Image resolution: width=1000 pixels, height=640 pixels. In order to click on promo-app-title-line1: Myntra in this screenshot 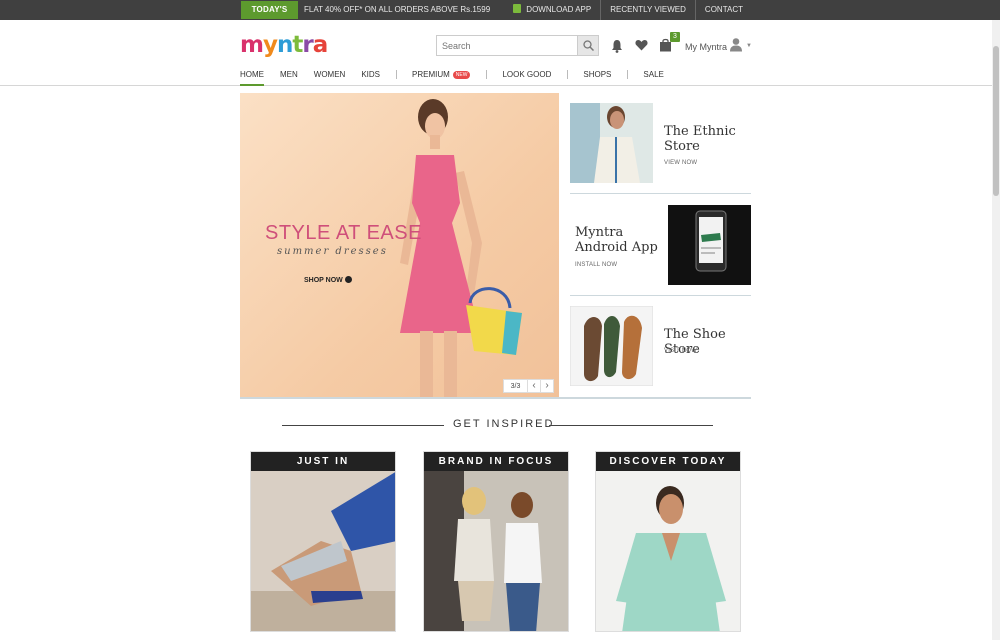, I will do `click(599, 232)`.